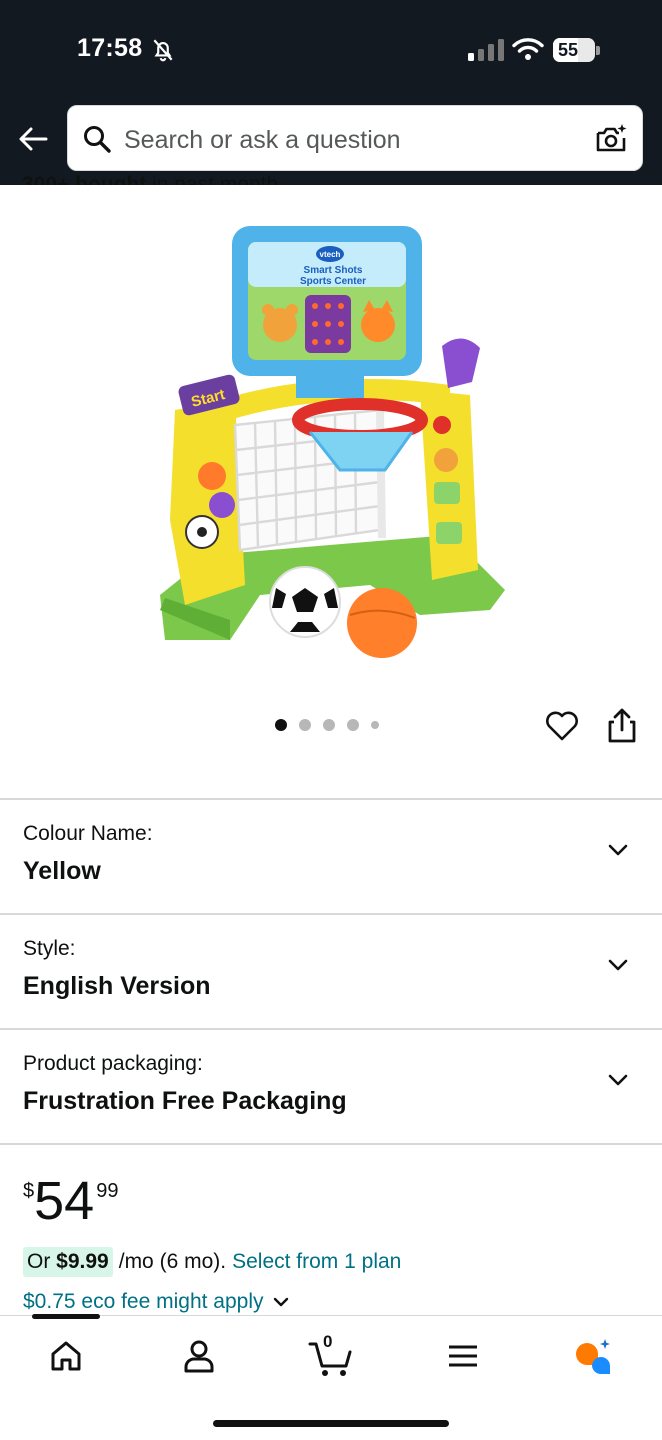 The width and height of the screenshot is (662, 1440). Describe the element at coordinates (49, 948) in the screenshot. I see `option-label: Style:` at that location.